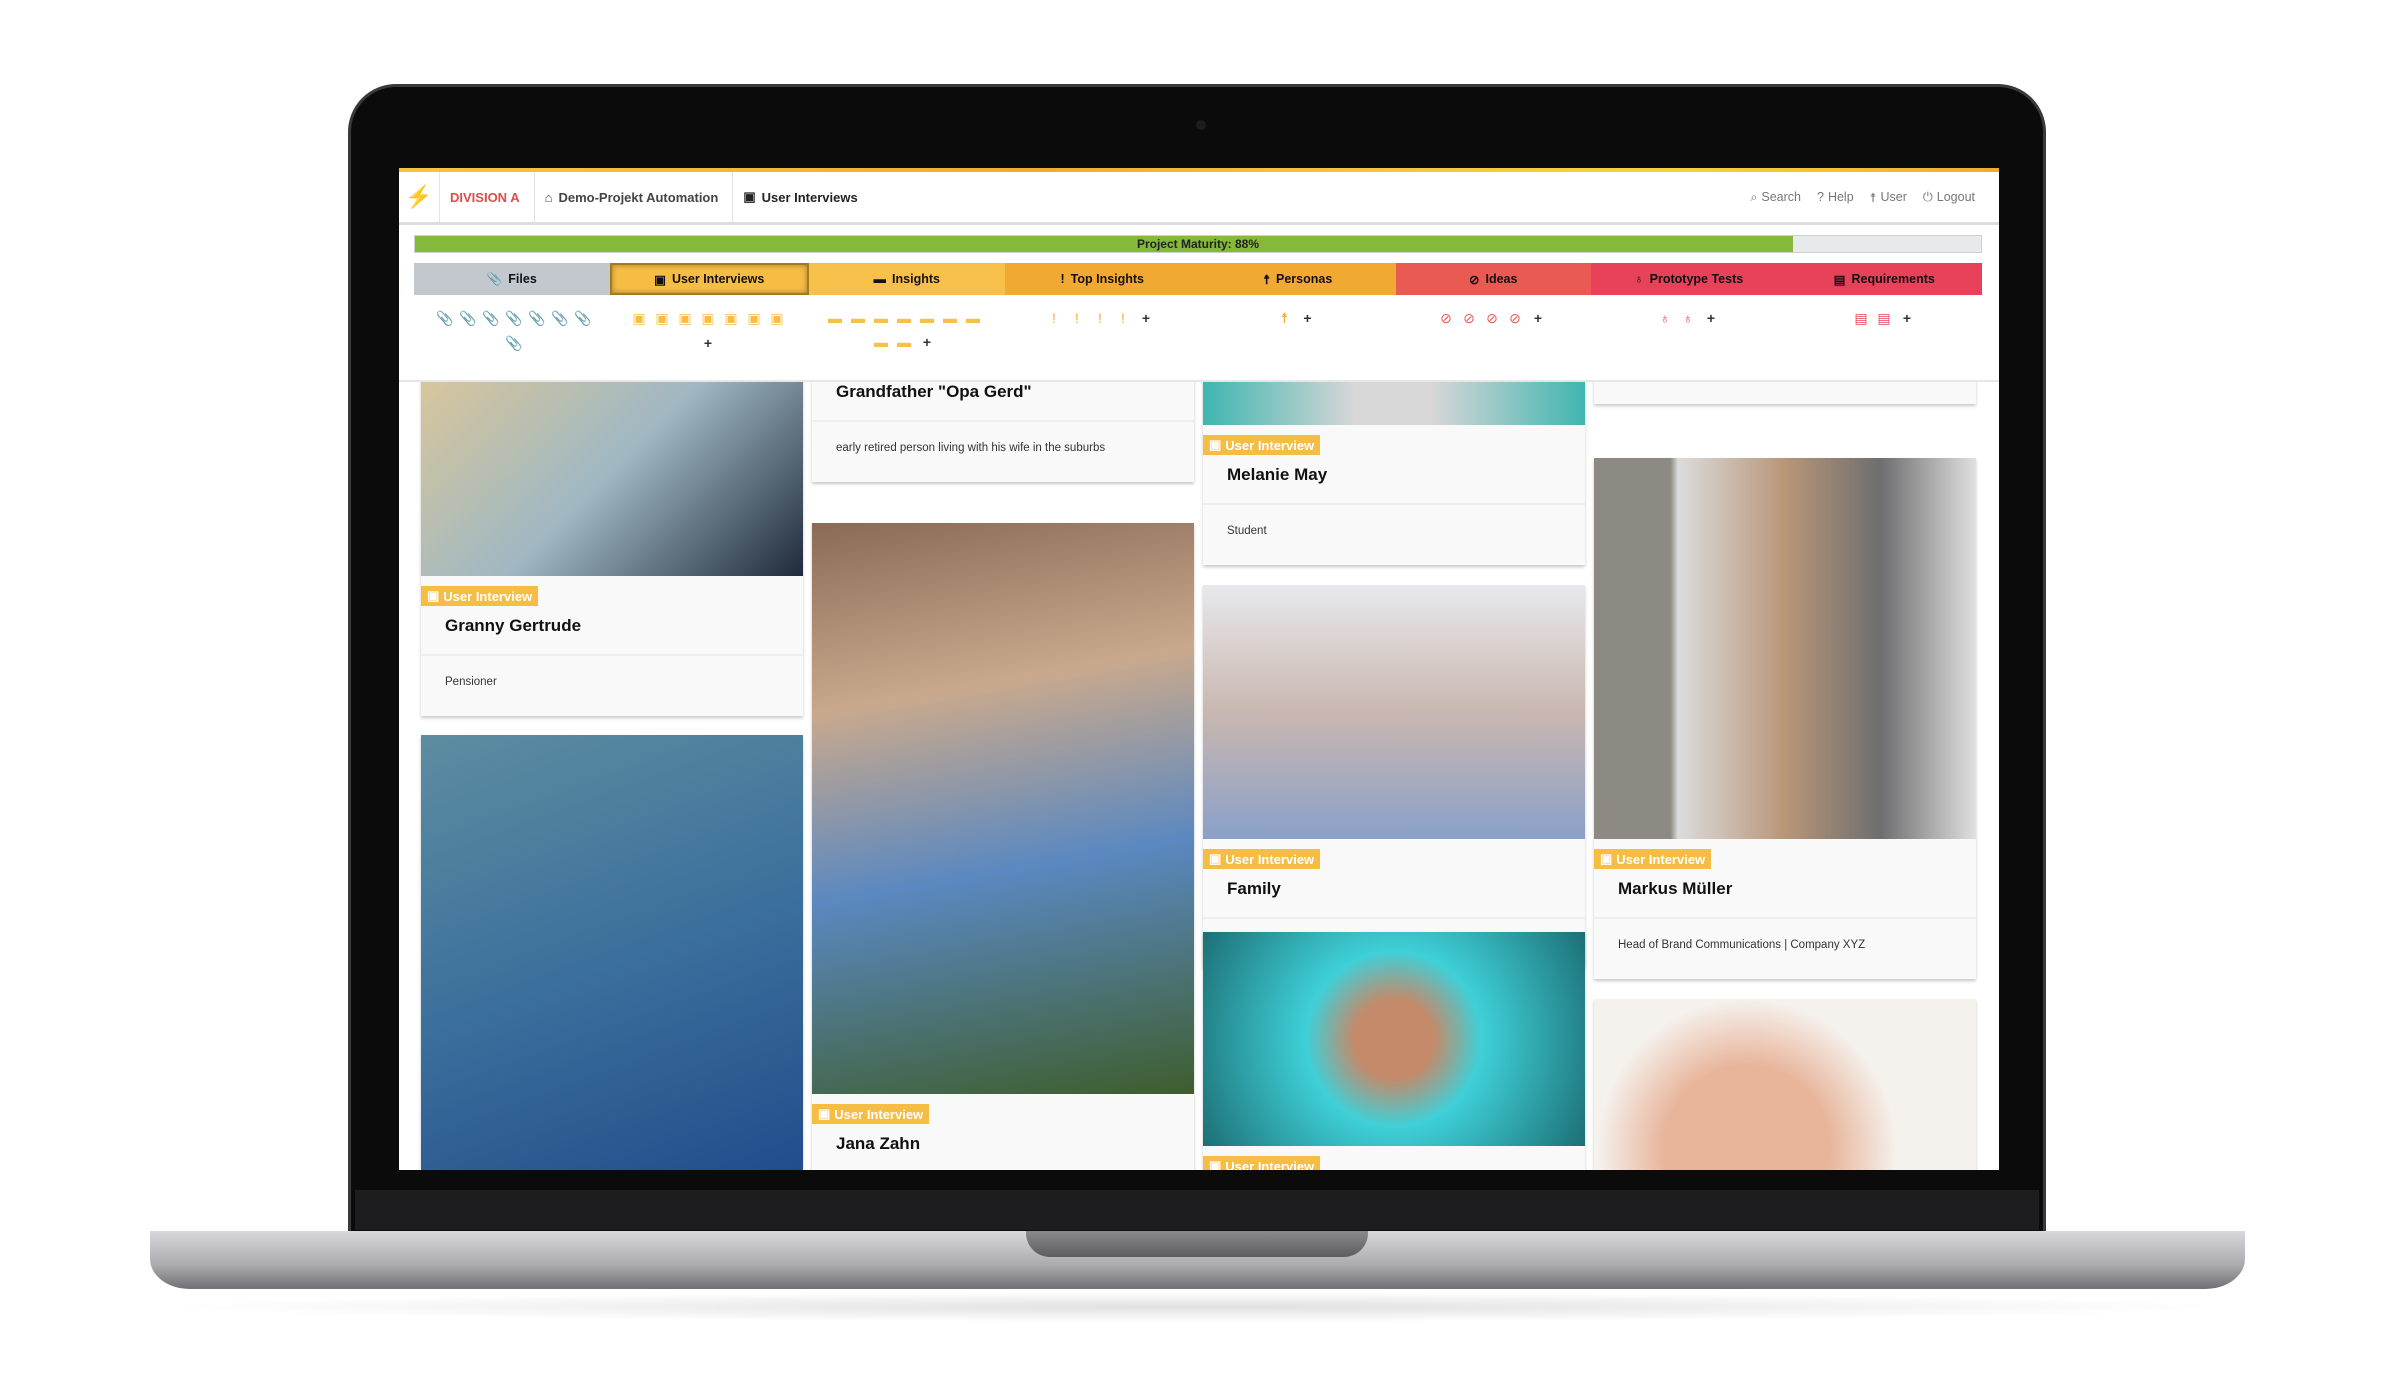 The height and width of the screenshot is (1377, 2395). Describe the element at coordinates (1884, 279) in the screenshot. I see `tab-requirements: ▤ Requirements` at that location.